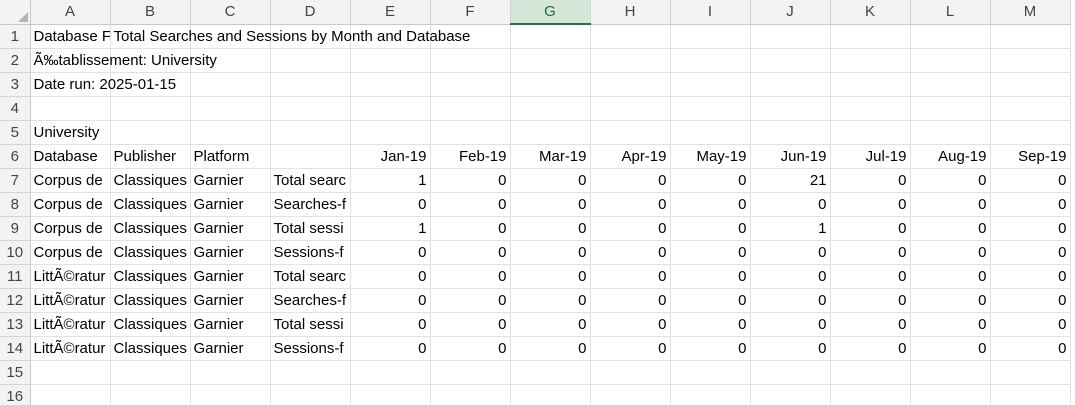 This screenshot has height=405, width=1075. Describe the element at coordinates (710, 276) in the screenshot. I see `cell-i11: 0` at that location.